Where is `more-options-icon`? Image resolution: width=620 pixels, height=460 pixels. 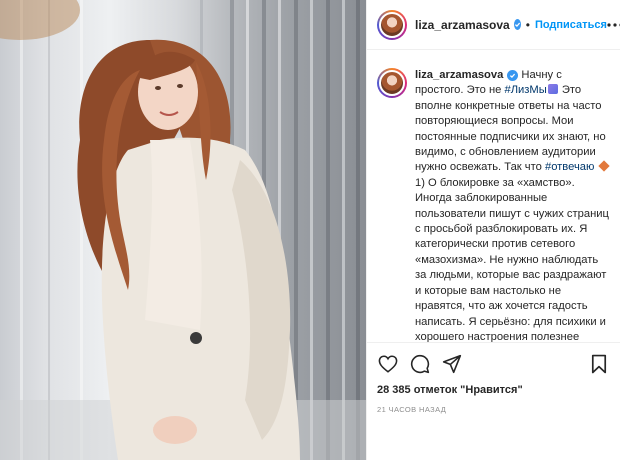 more-options-icon is located at coordinates (613, 25).